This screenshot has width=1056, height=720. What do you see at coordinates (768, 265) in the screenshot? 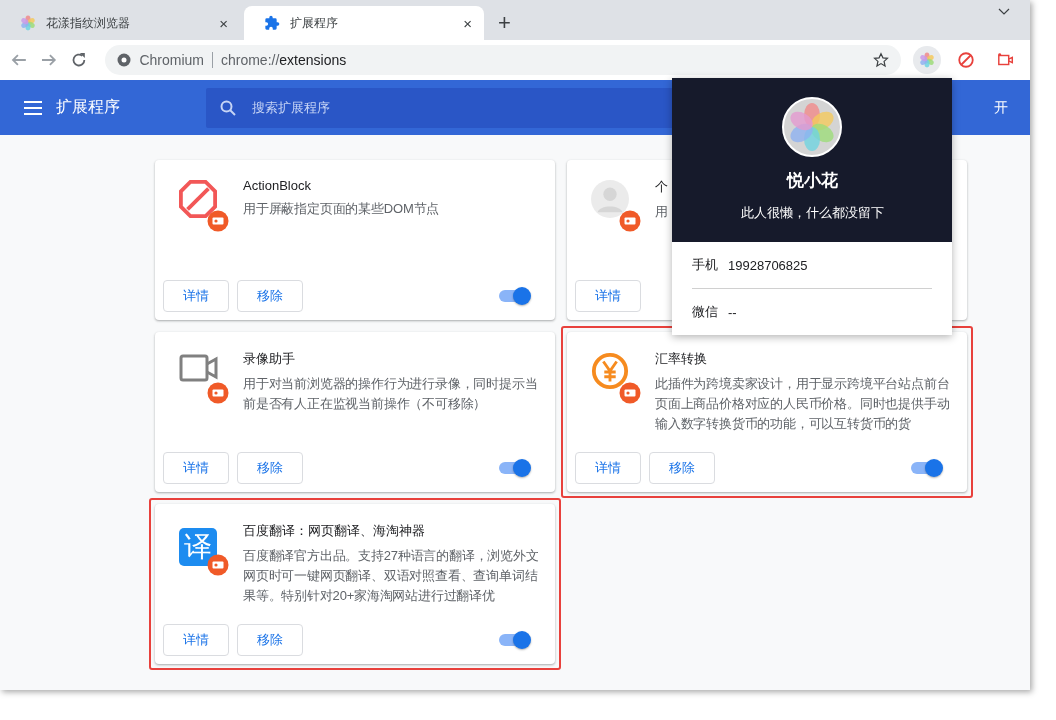
I see `field-value: 19928706825` at bounding box center [768, 265].